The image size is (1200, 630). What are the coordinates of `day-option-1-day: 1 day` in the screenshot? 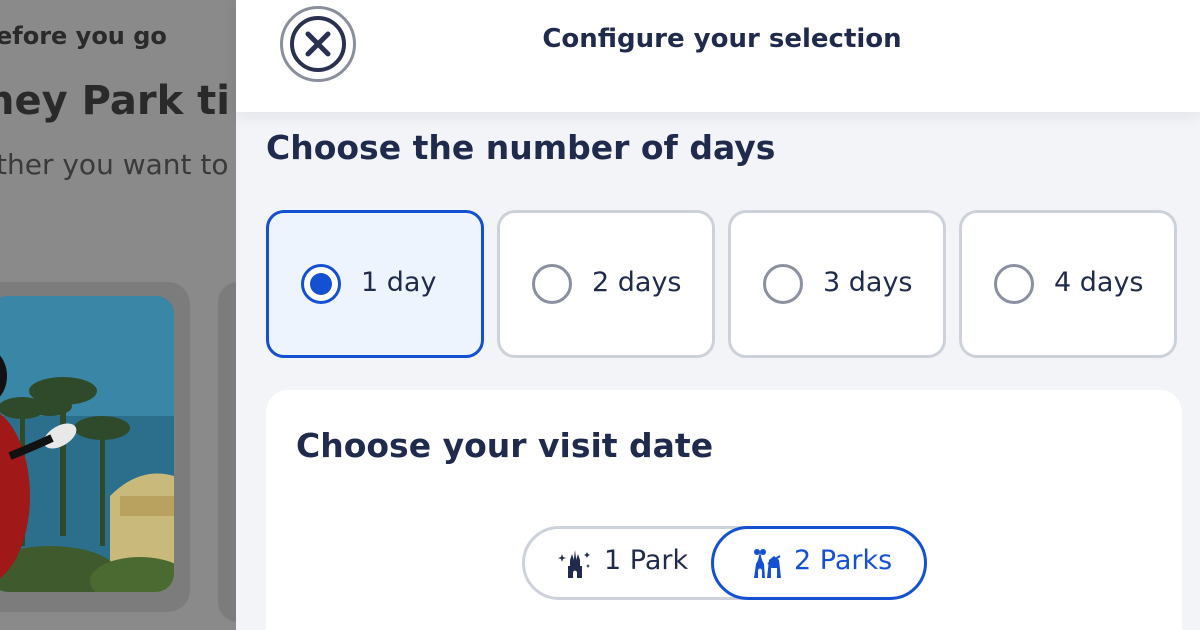 It's located at (375, 284).